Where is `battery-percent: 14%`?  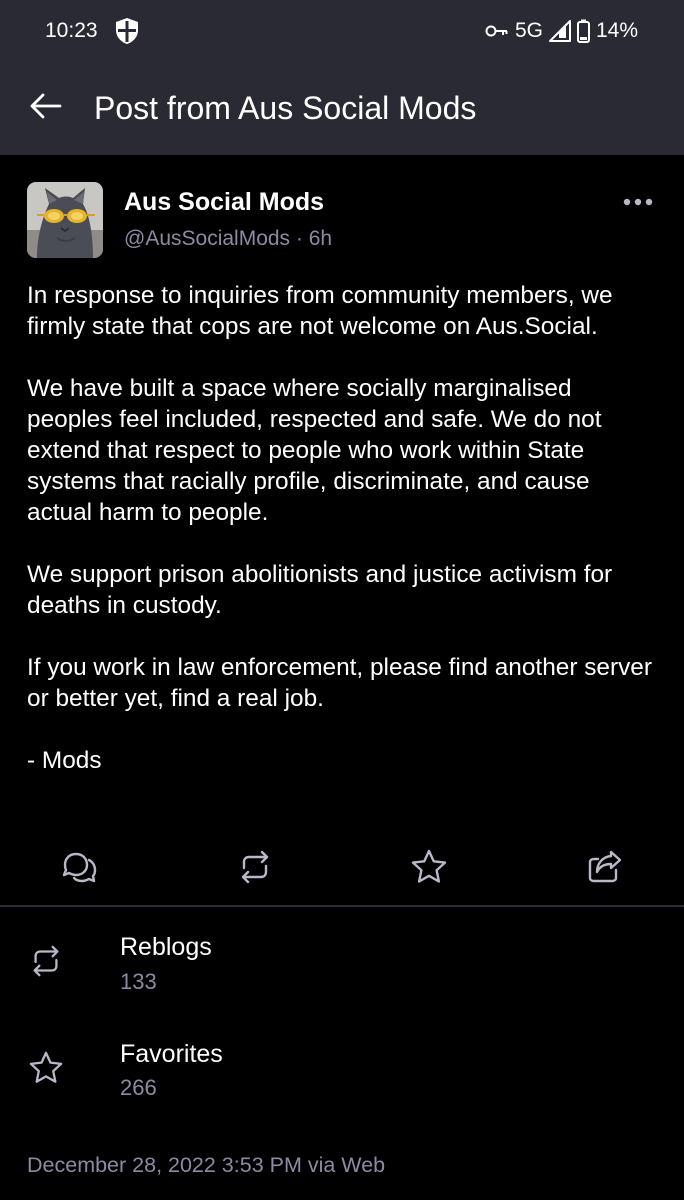 battery-percent: 14% is located at coordinates (616, 30).